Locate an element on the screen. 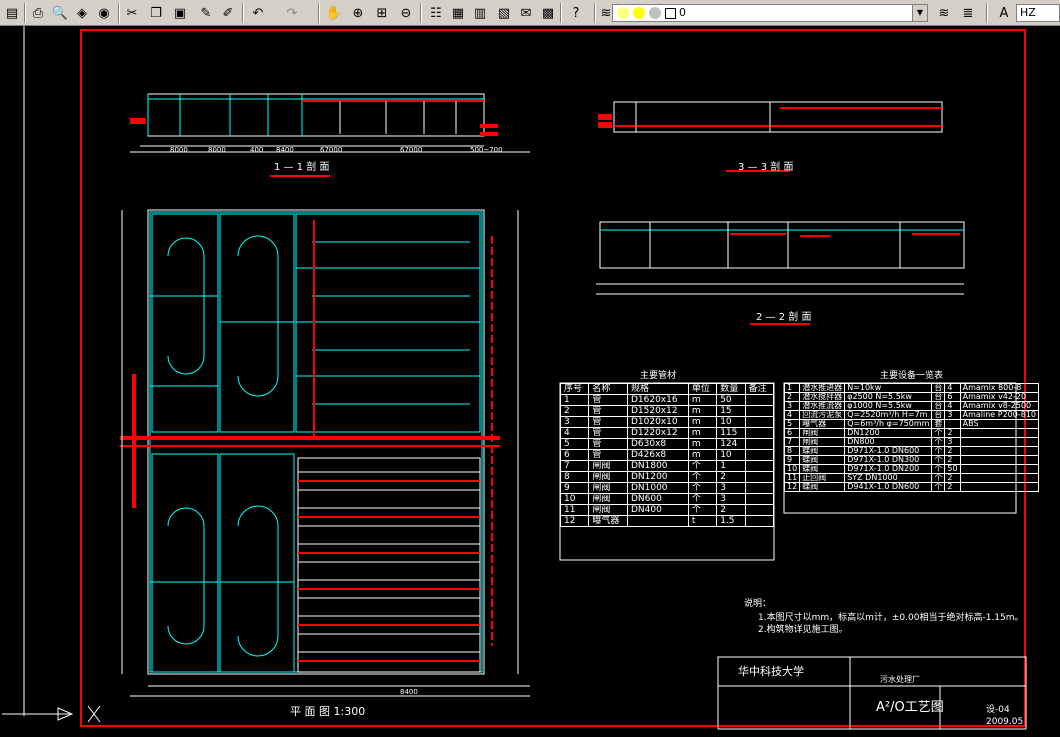  cell: 8 is located at coordinates (574, 477).